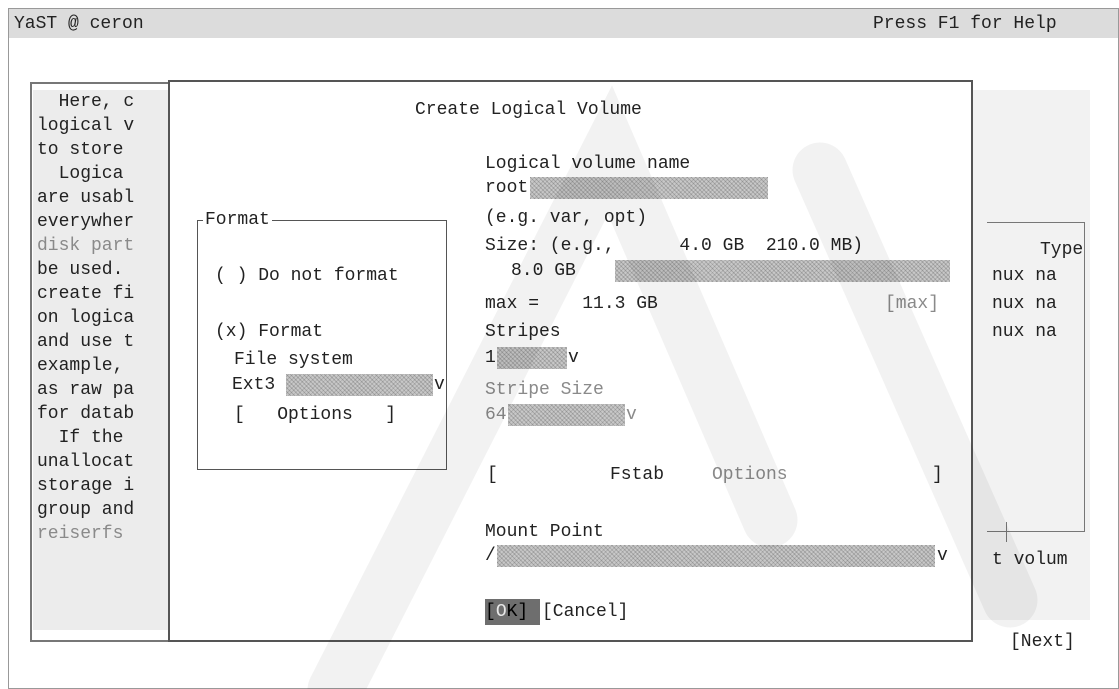  Describe the element at coordinates (254, 385) in the screenshot. I see `file-system-value: Ext3` at that location.